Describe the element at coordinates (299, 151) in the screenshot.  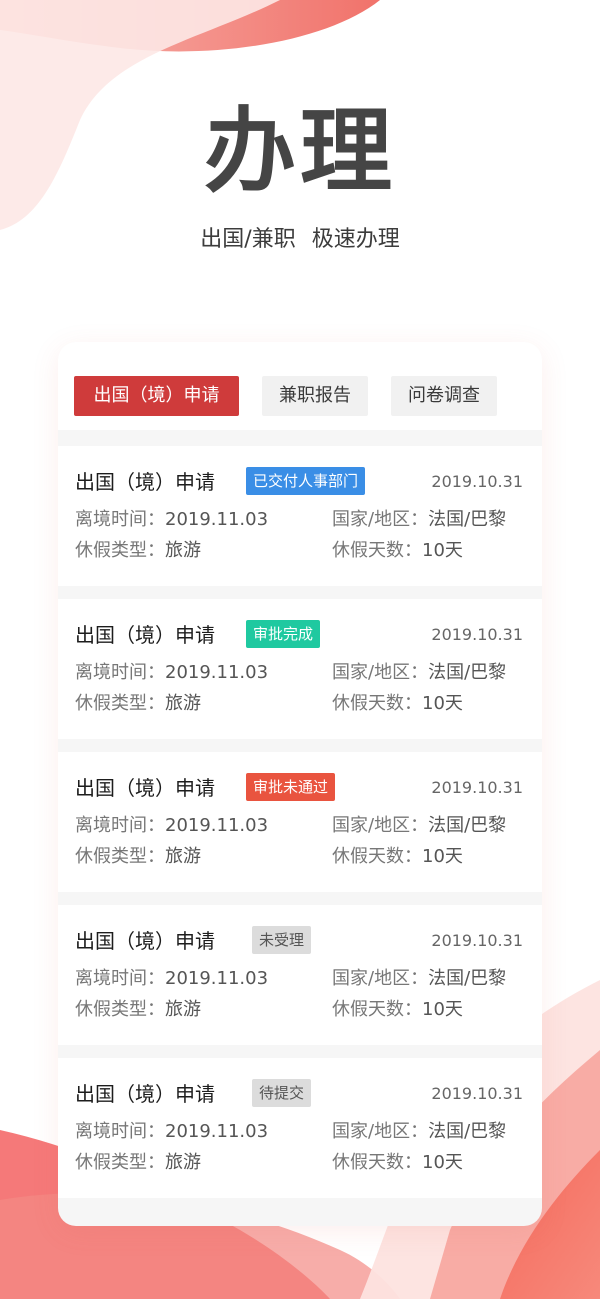
I see `hero-title: 办理` at that location.